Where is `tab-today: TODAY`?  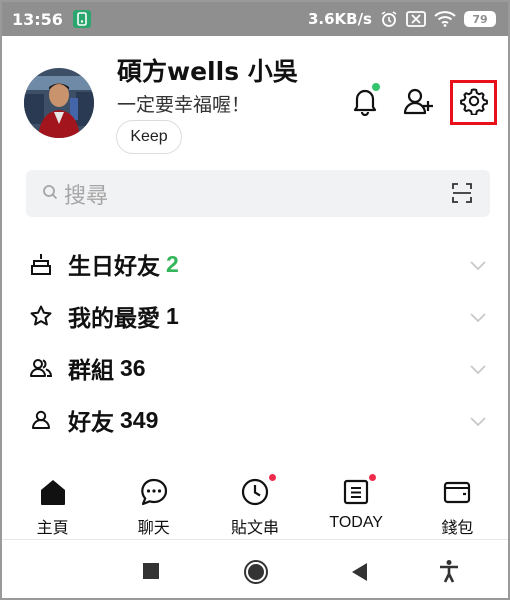
tab-today: TODAY is located at coordinates (356, 497).